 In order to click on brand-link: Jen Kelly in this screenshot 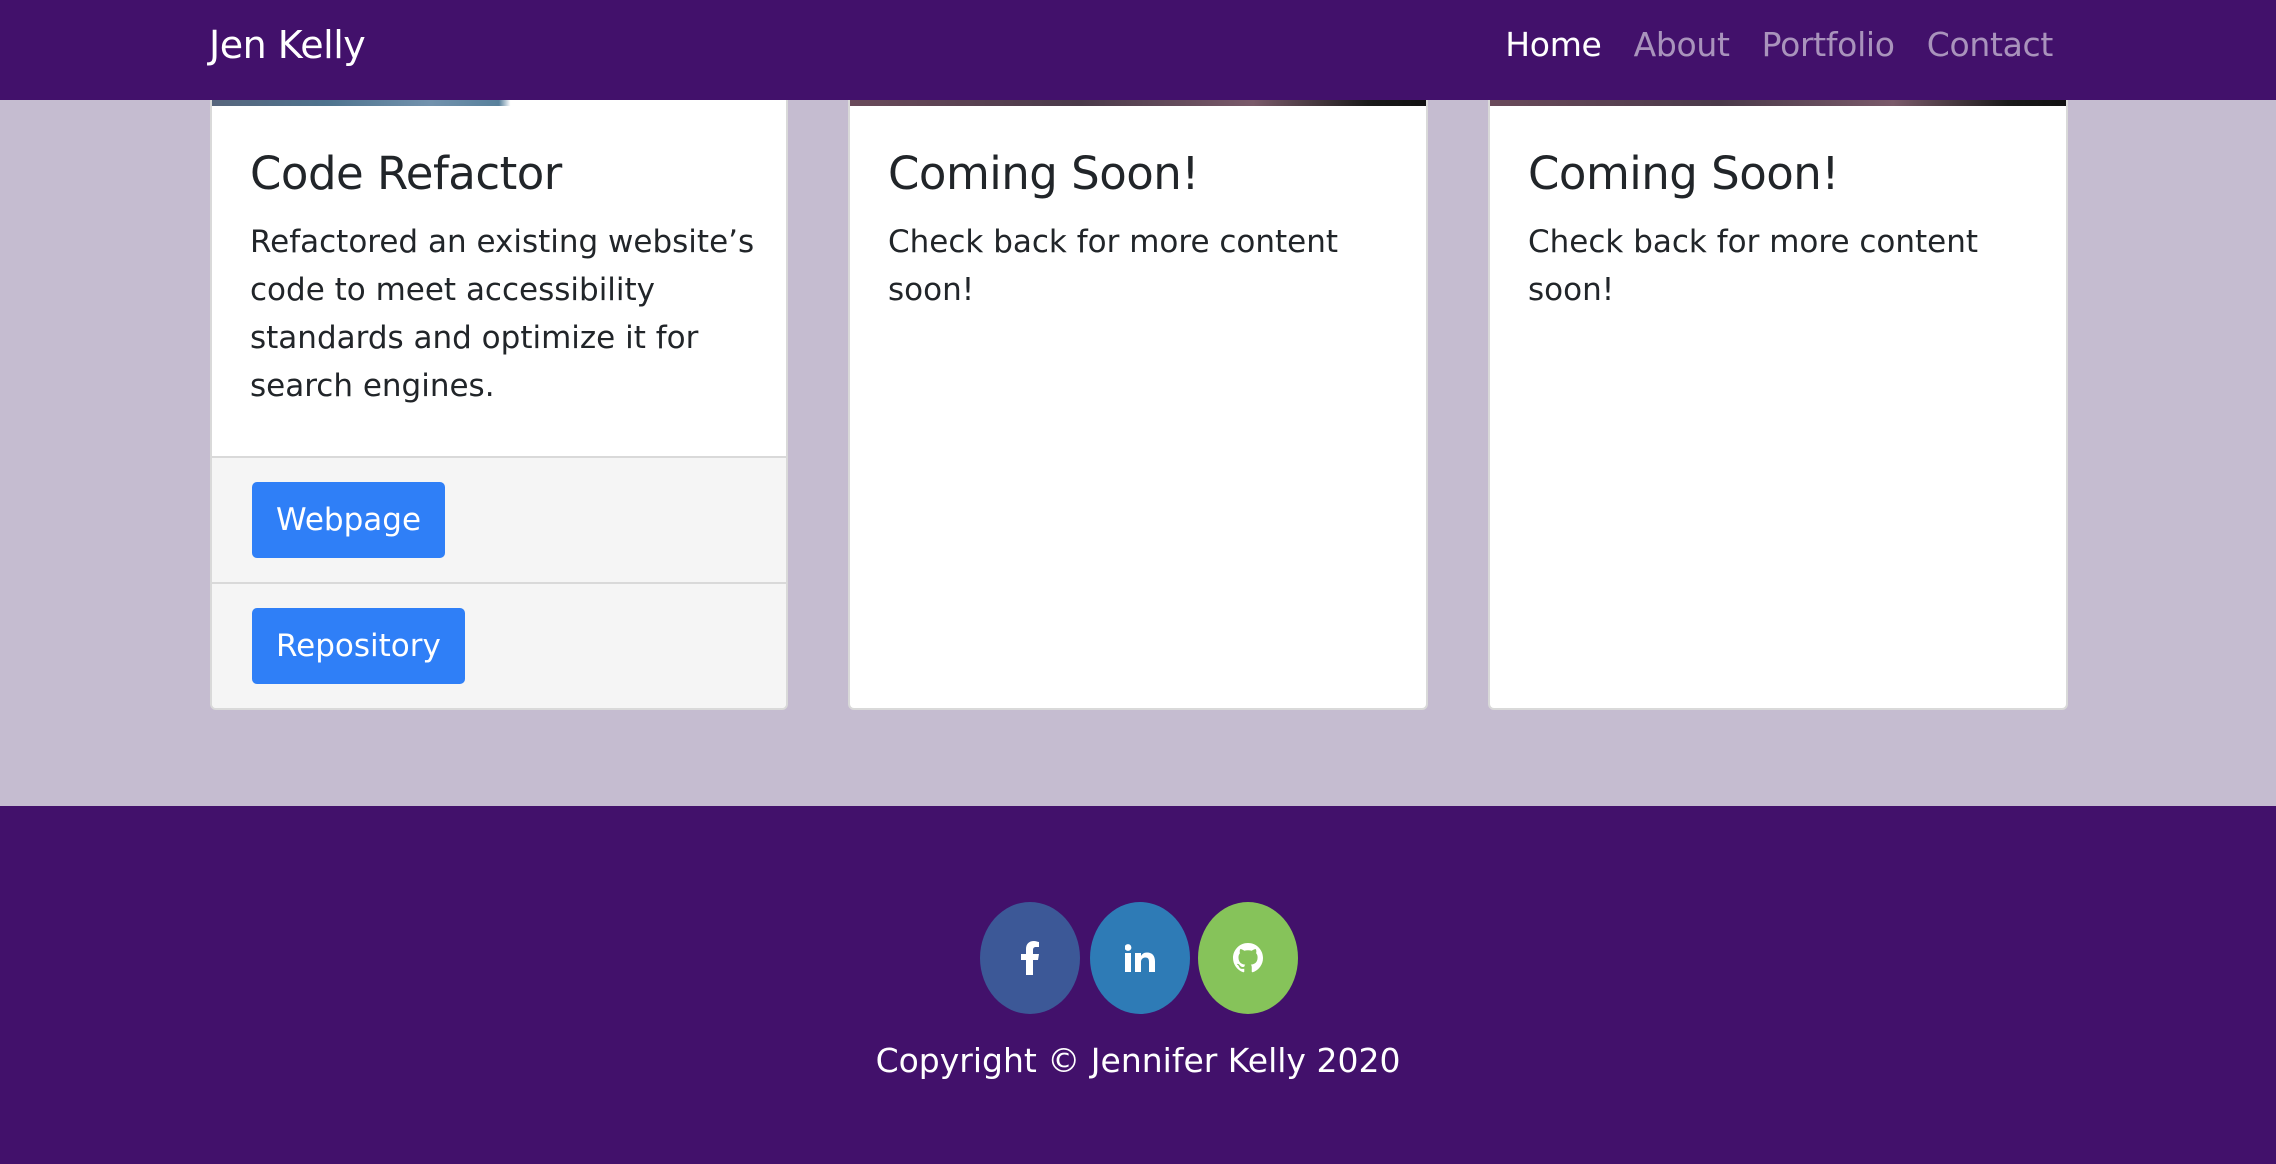, I will do `click(287, 45)`.